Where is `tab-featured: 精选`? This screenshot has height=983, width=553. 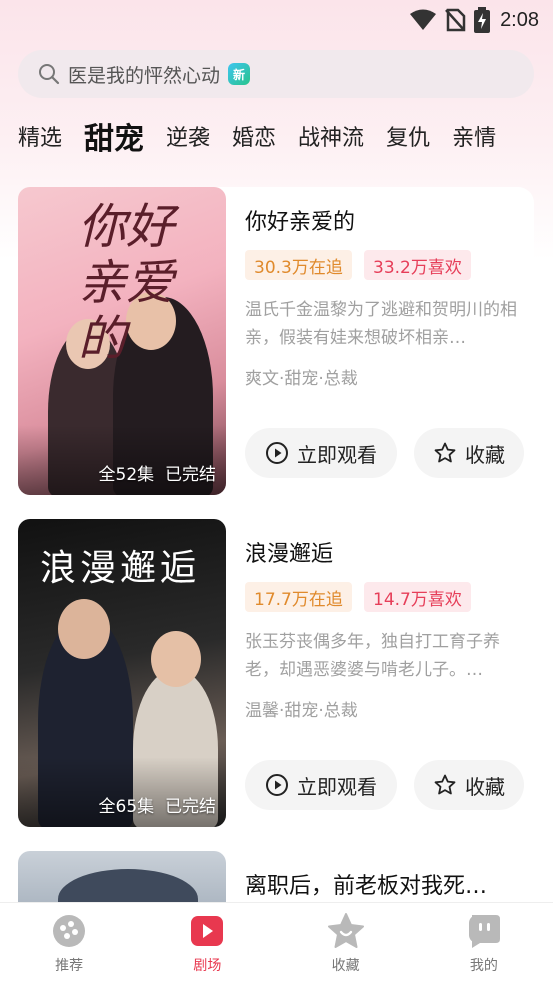 tab-featured: 精选 is located at coordinates (40, 136).